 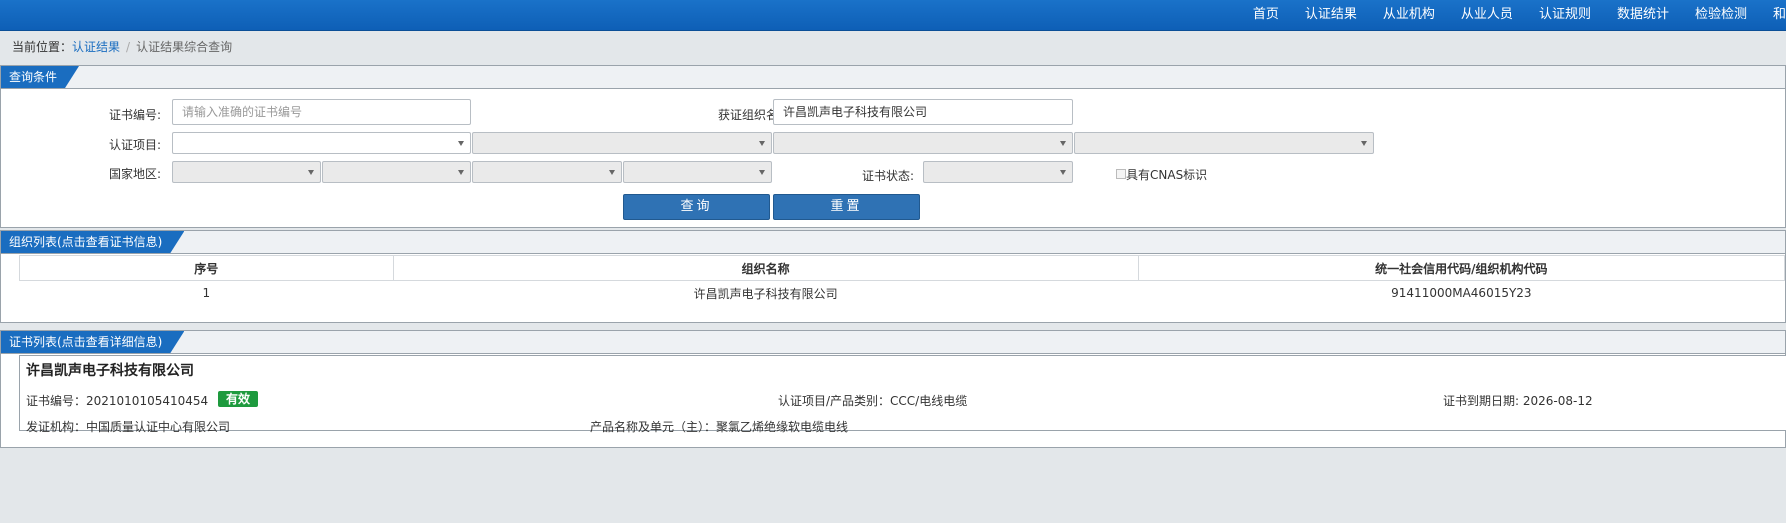 What do you see at coordinates (1721, 15) in the screenshot?
I see `nav-inspection: 检验检测` at bounding box center [1721, 15].